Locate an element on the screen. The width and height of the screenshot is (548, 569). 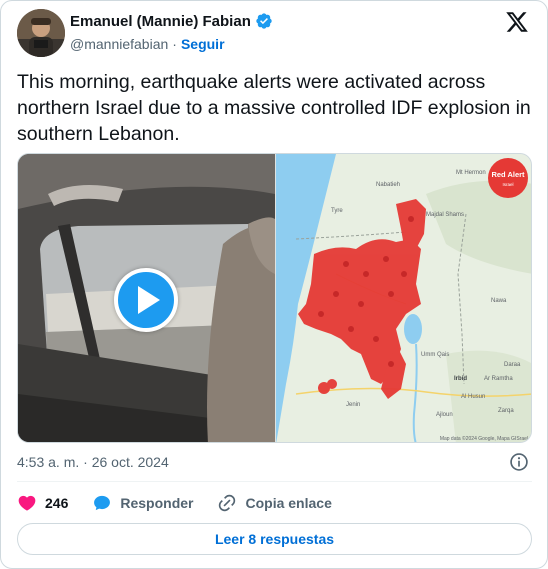
handle-row: @manniefabian · Seguir is located at coordinates (147, 44).